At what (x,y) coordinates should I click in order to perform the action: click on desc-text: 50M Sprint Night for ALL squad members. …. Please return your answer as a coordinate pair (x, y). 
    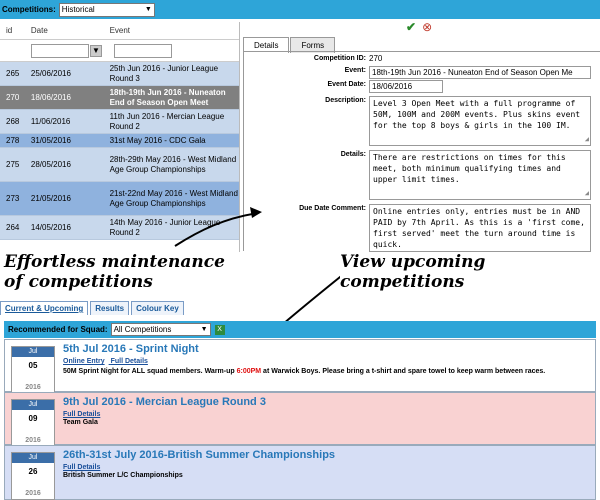
    Looking at the image, I should click on (150, 371).